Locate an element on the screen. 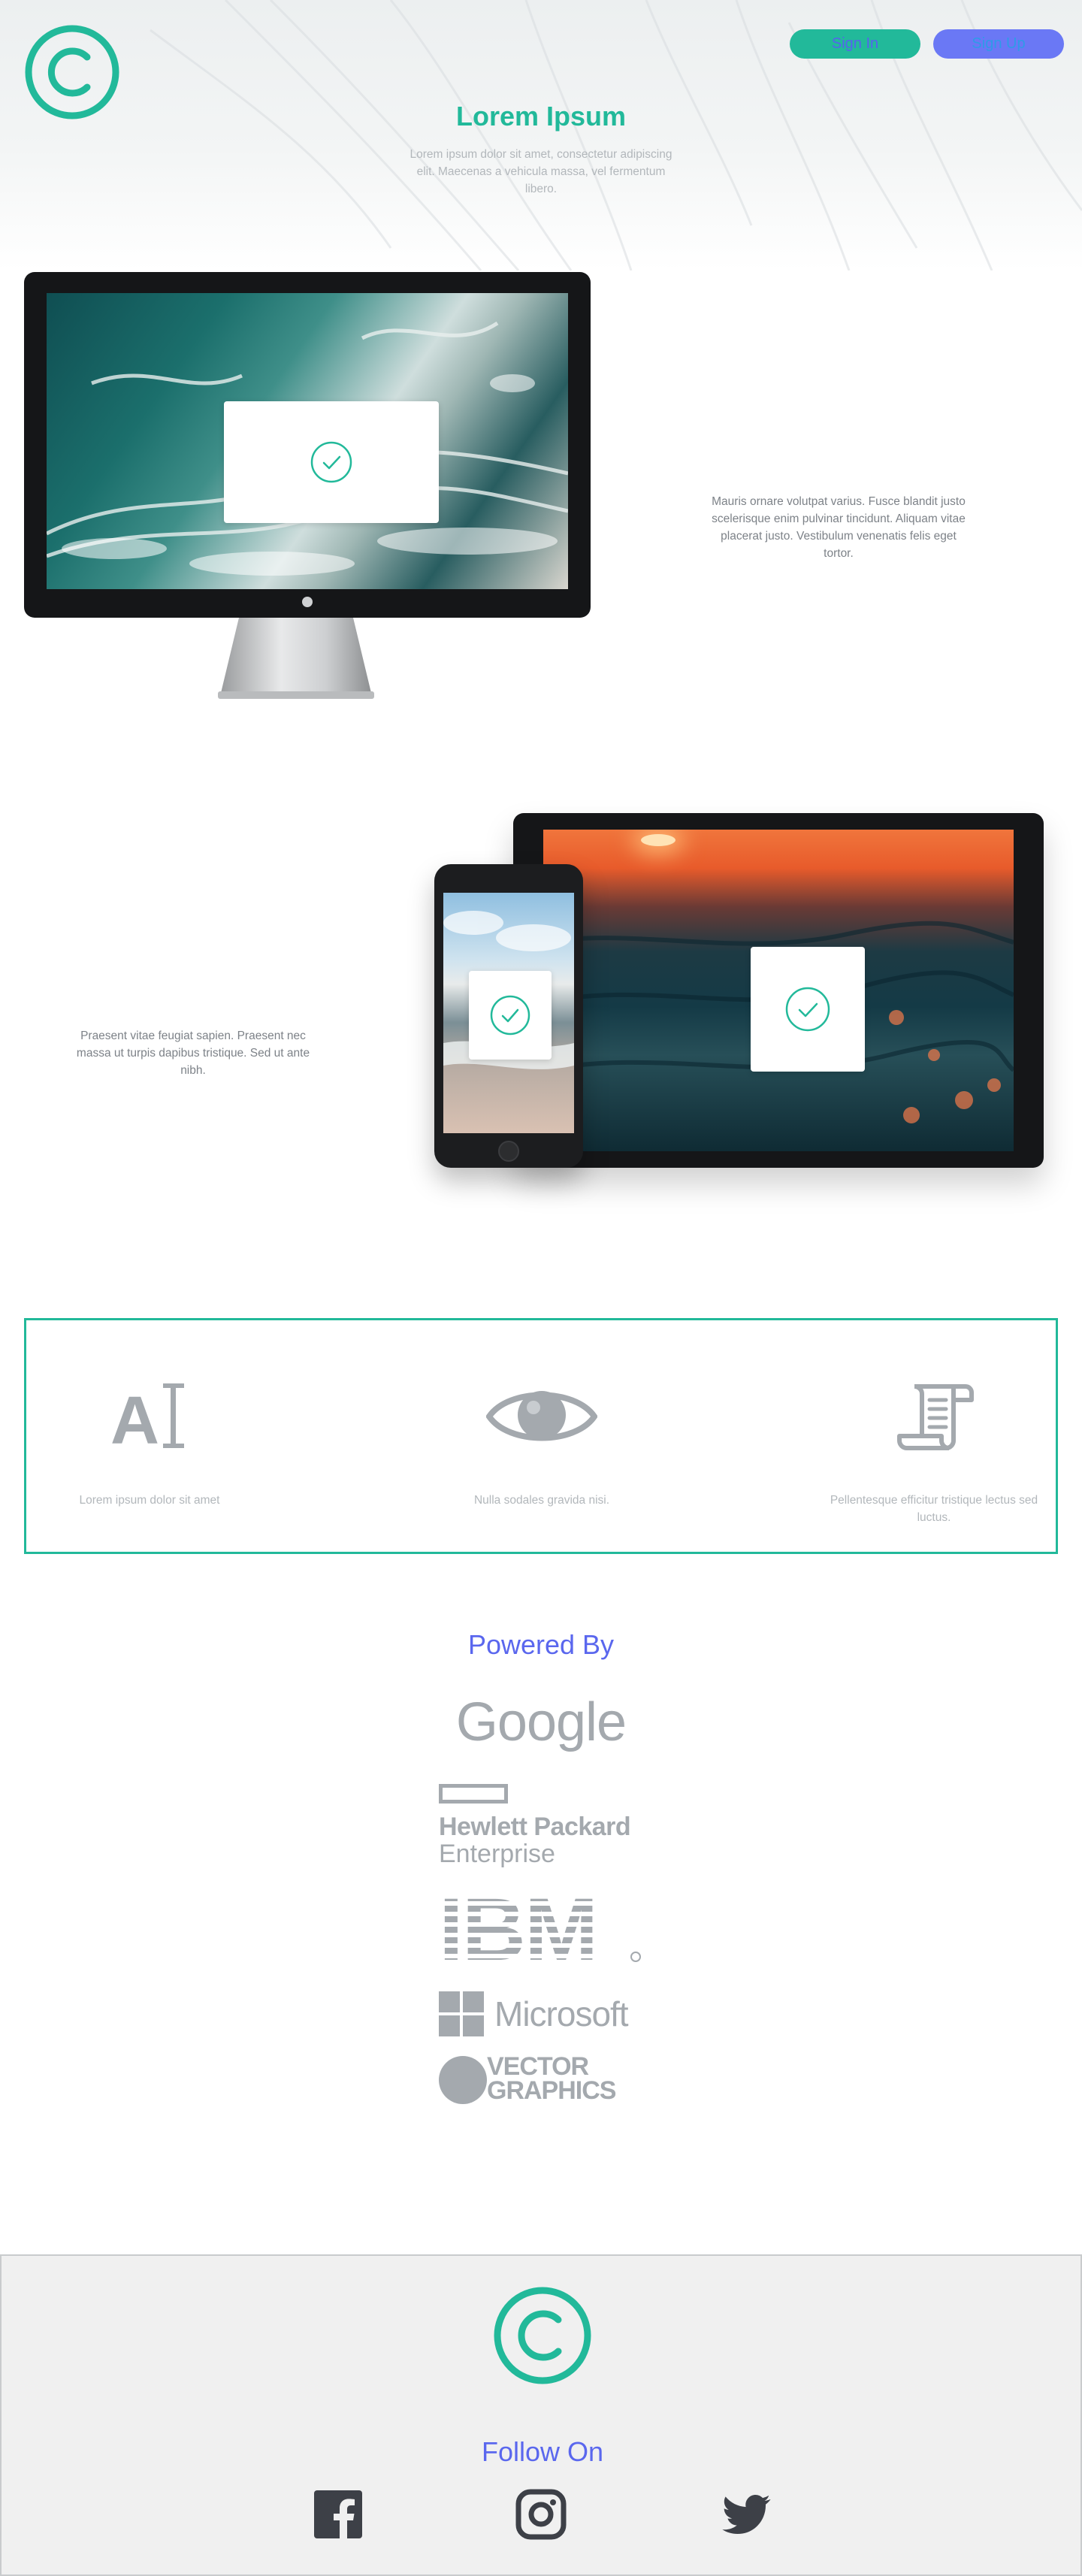 The height and width of the screenshot is (2576, 1082). feature-label: Lorem ipsum dolor sit amet is located at coordinates (149, 1500).